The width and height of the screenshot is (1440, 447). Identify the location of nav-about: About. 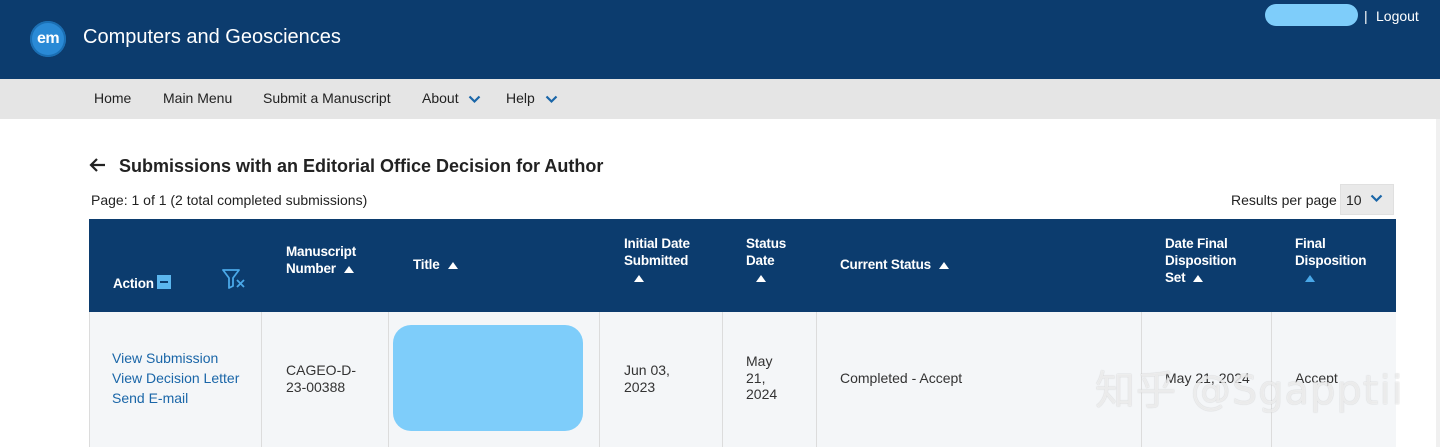
(451, 98).